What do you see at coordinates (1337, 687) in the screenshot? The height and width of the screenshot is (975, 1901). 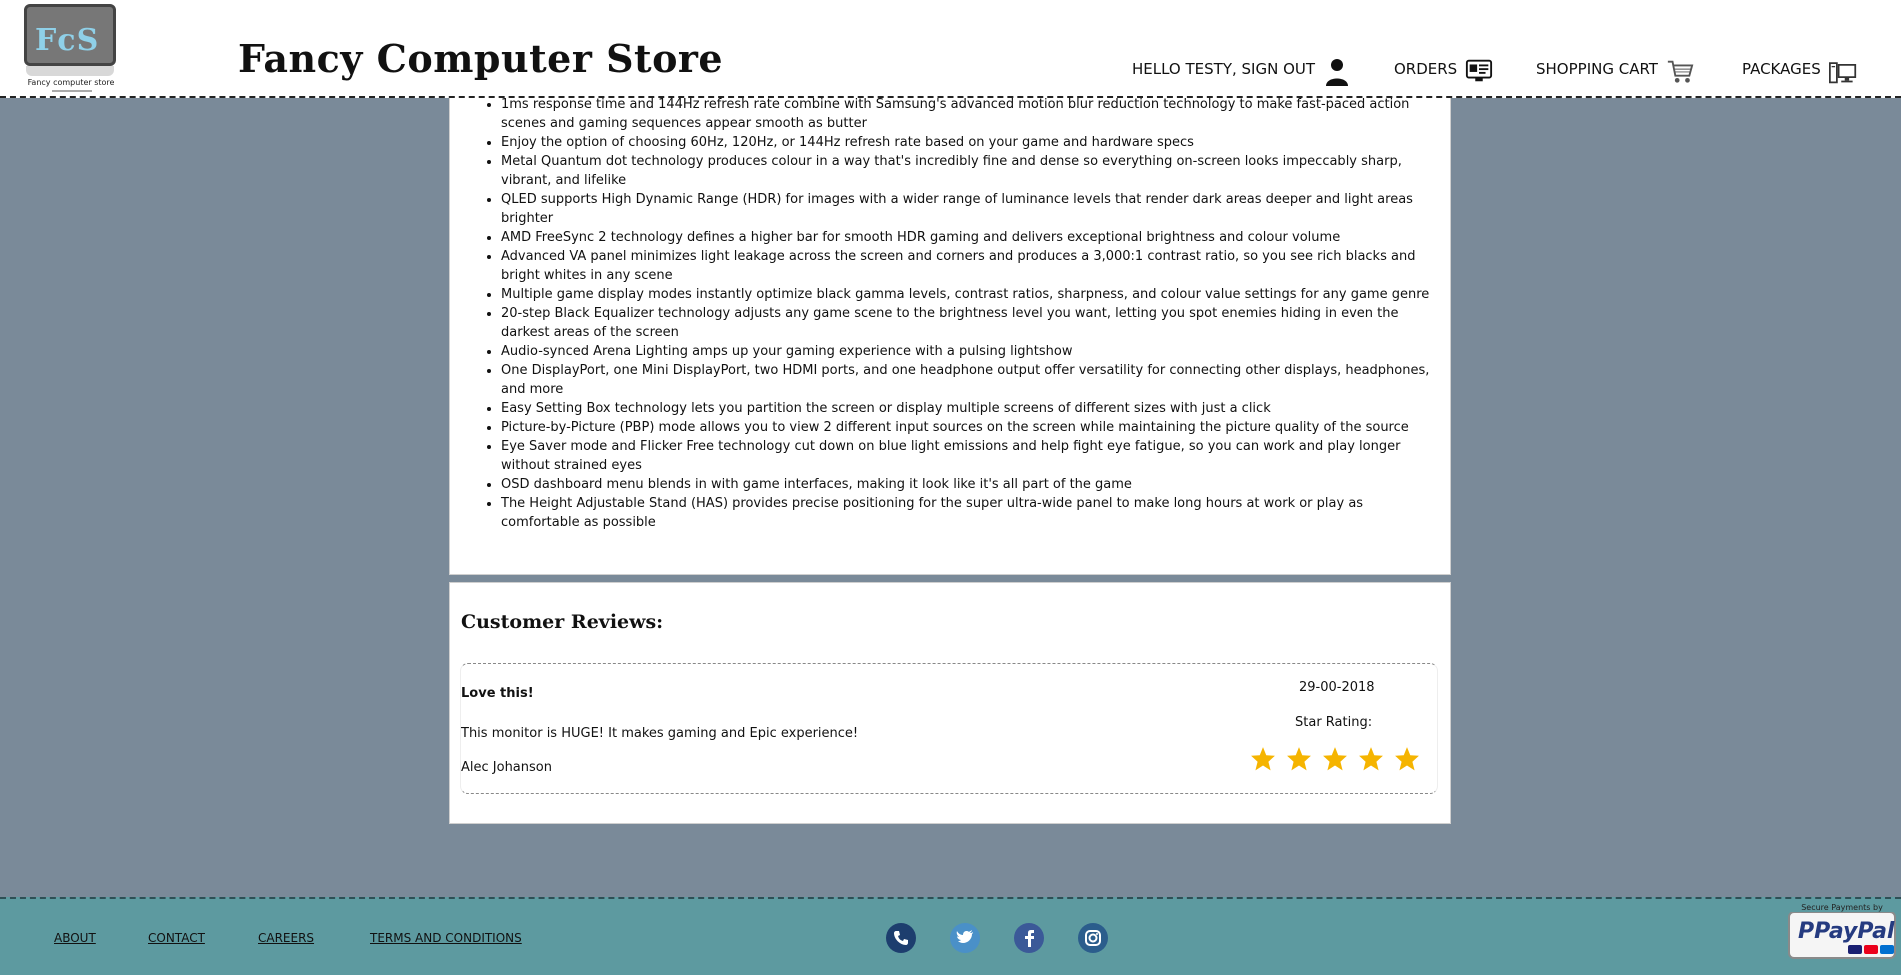 I see `review-date: 29-00-2018` at bounding box center [1337, 687].